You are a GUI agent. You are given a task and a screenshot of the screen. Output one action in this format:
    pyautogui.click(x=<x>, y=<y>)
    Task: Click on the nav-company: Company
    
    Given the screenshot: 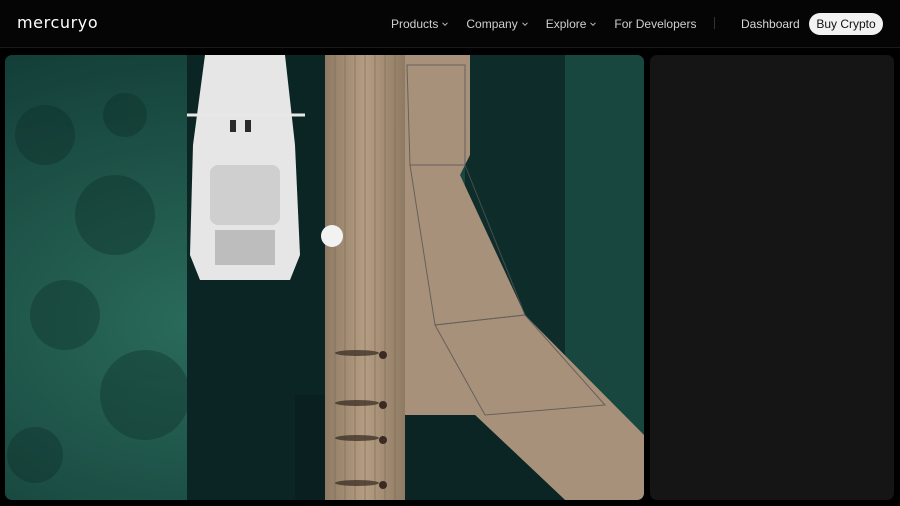 What is the action you would take?
    pyautogui.click(x=497, y=24)
    